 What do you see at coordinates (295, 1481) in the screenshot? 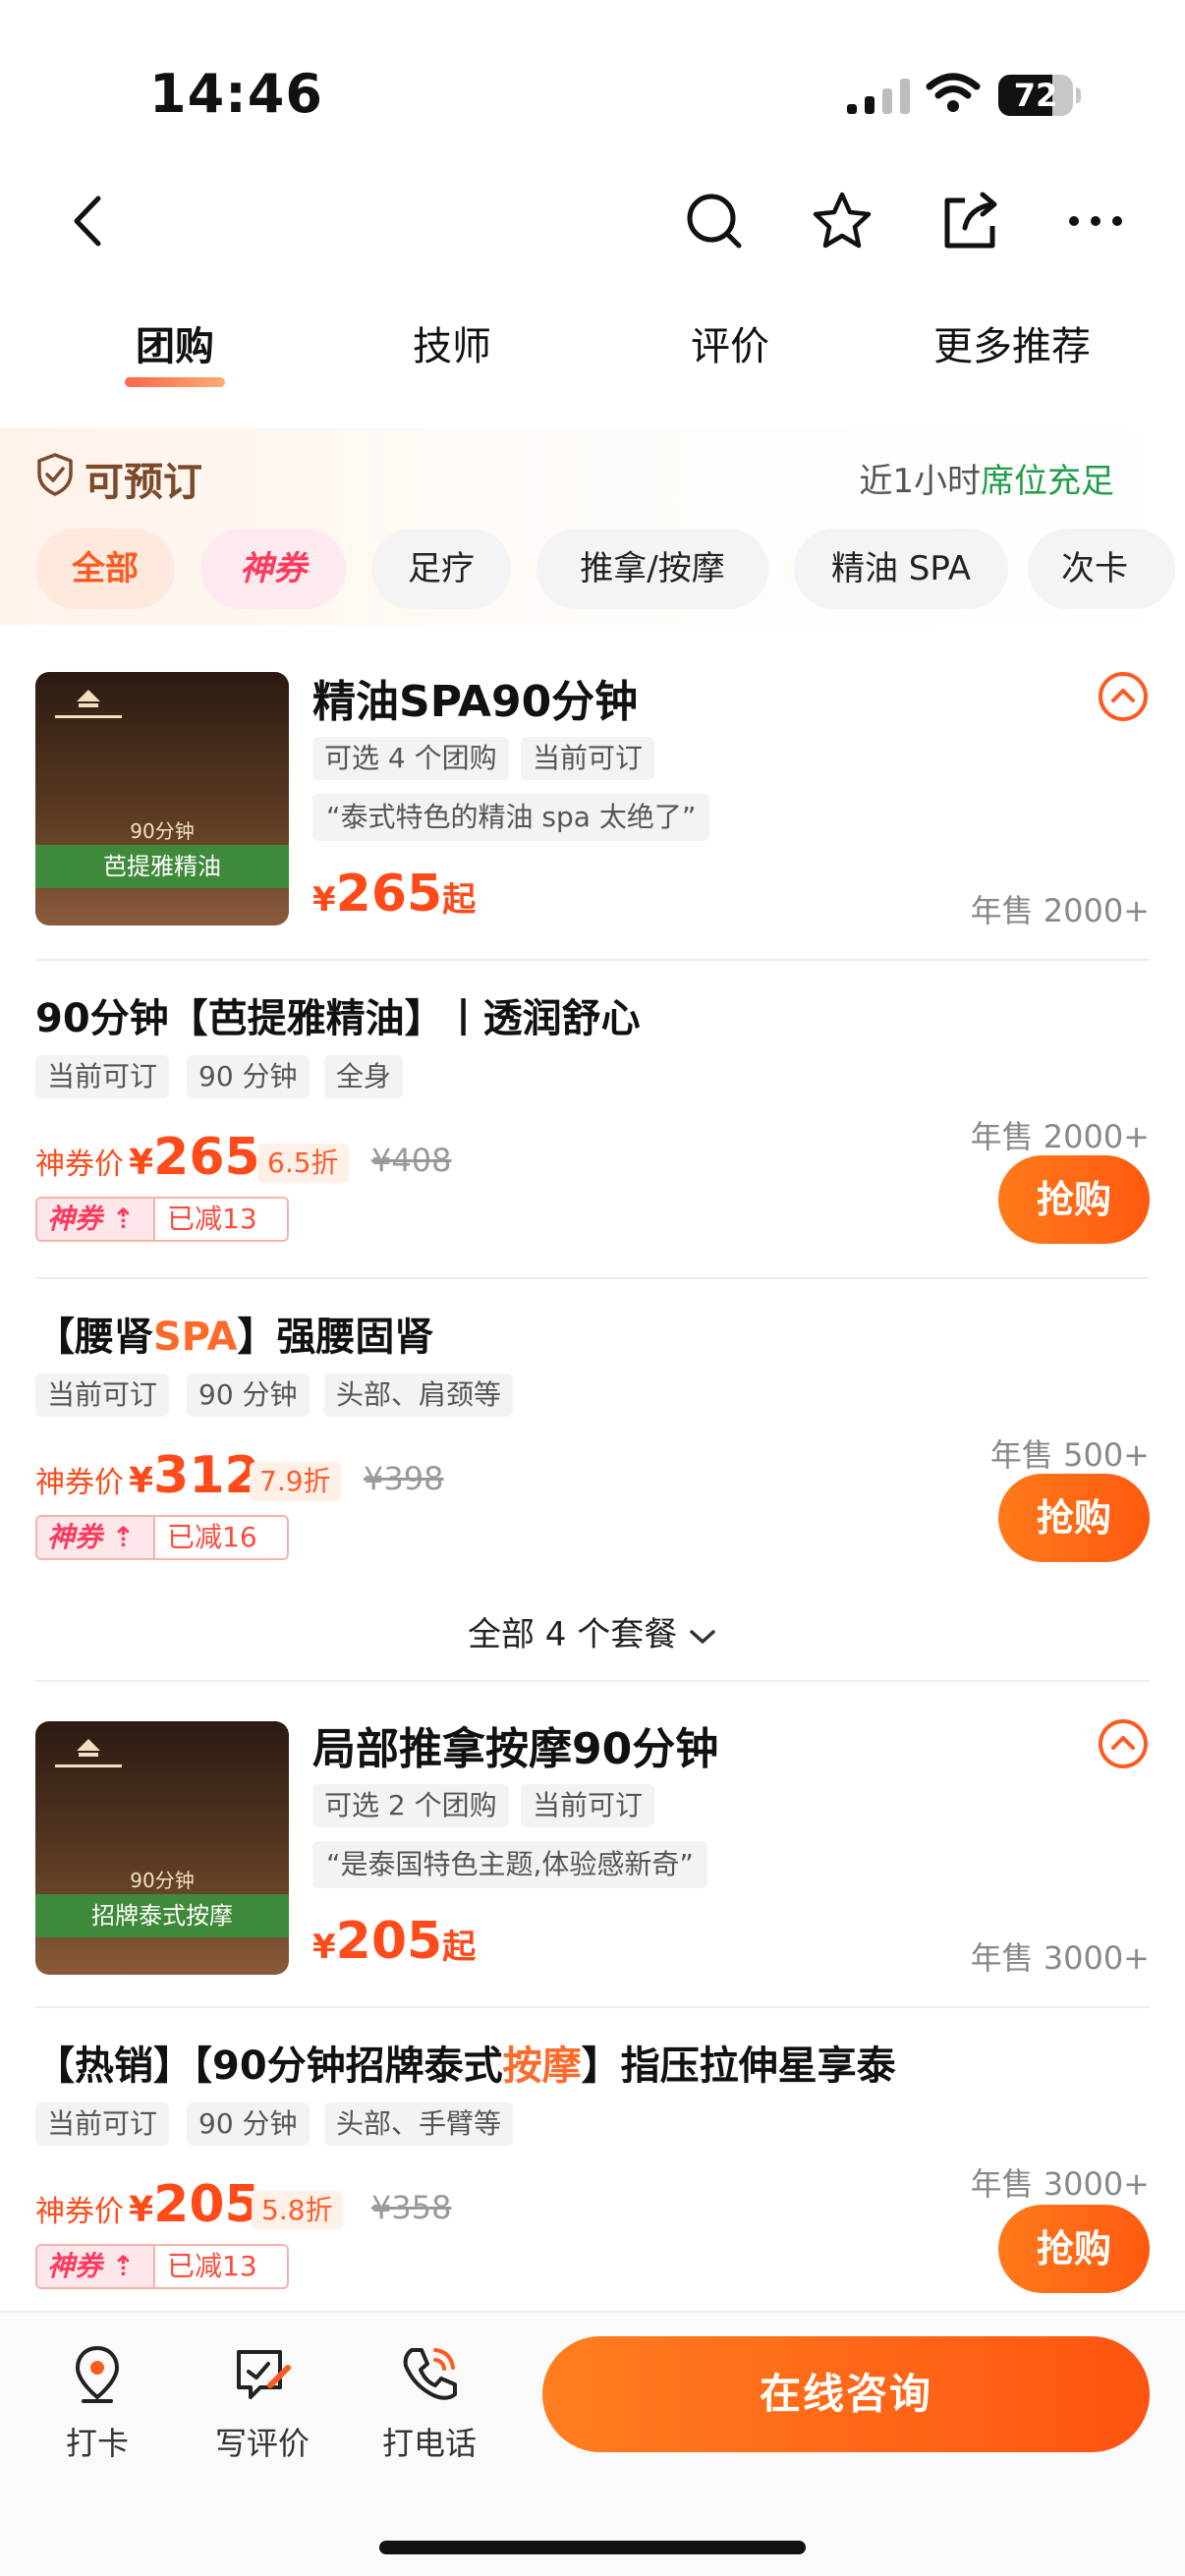
I see `discount-badge: 7.9折` at bounding box center [295, 1481].